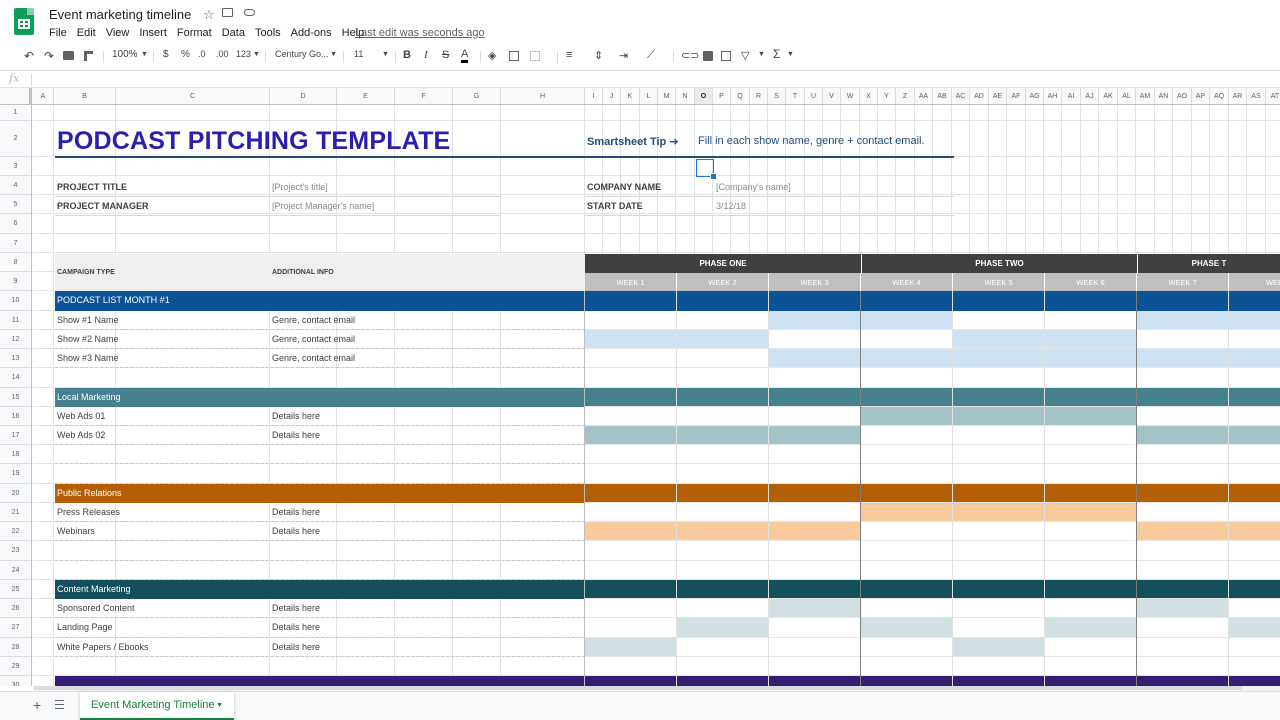 This screenshot has width=1280, height=720. Describe the element at coordinates (426, 55) in the screenshot. I see `italic-button: I` at that location.